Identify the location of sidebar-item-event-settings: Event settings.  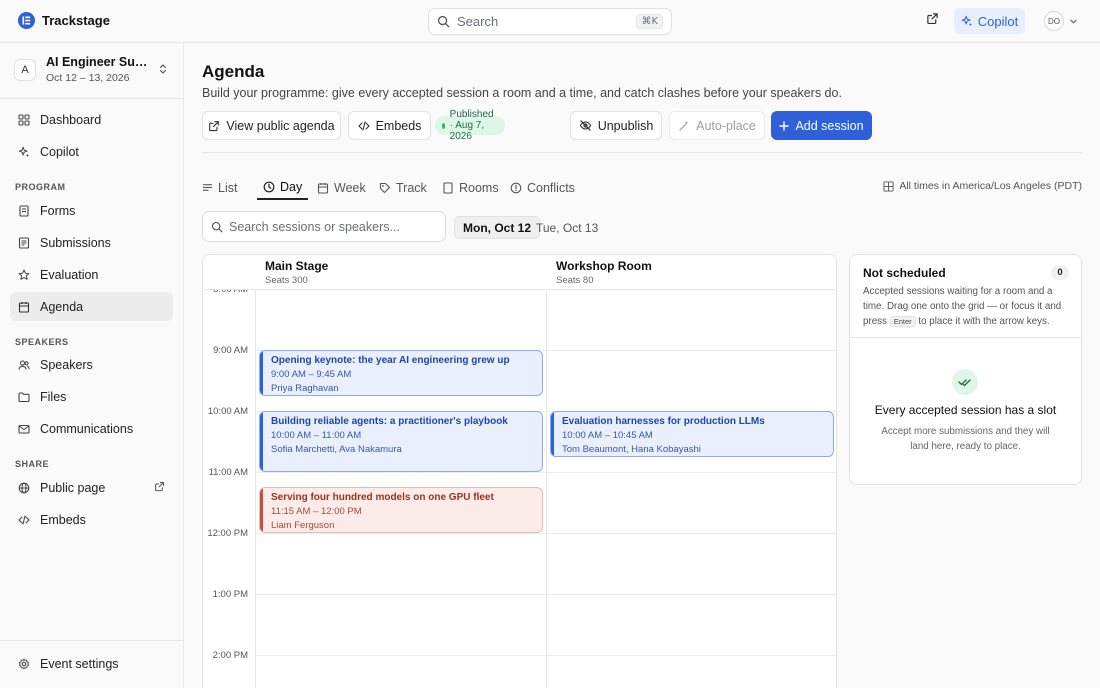
(91, 663).